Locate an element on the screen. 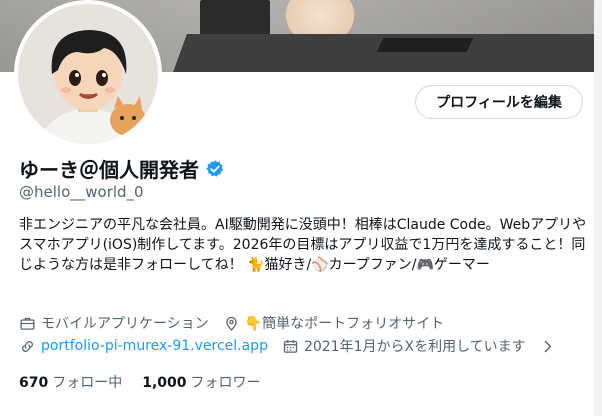  avatar-illustration is located at coordinates (88, 74).